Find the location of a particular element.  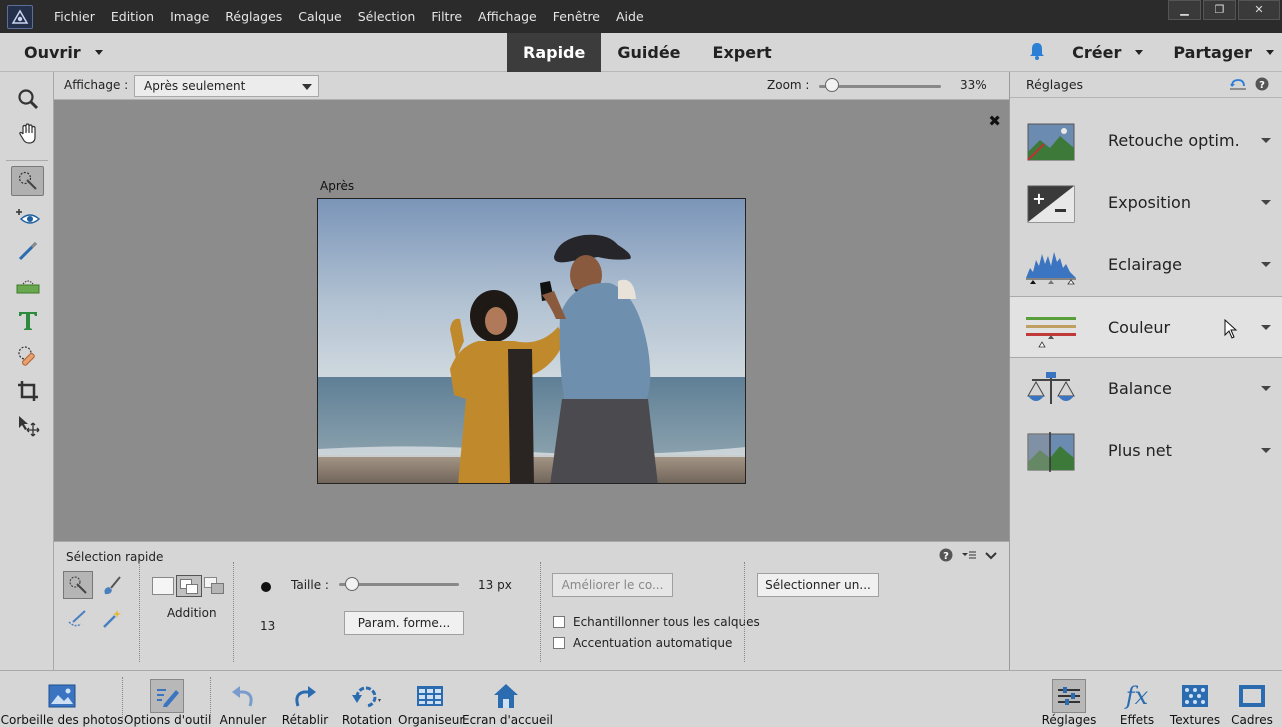

mouse-cursor-icon is located at coordinates (1231, 330).